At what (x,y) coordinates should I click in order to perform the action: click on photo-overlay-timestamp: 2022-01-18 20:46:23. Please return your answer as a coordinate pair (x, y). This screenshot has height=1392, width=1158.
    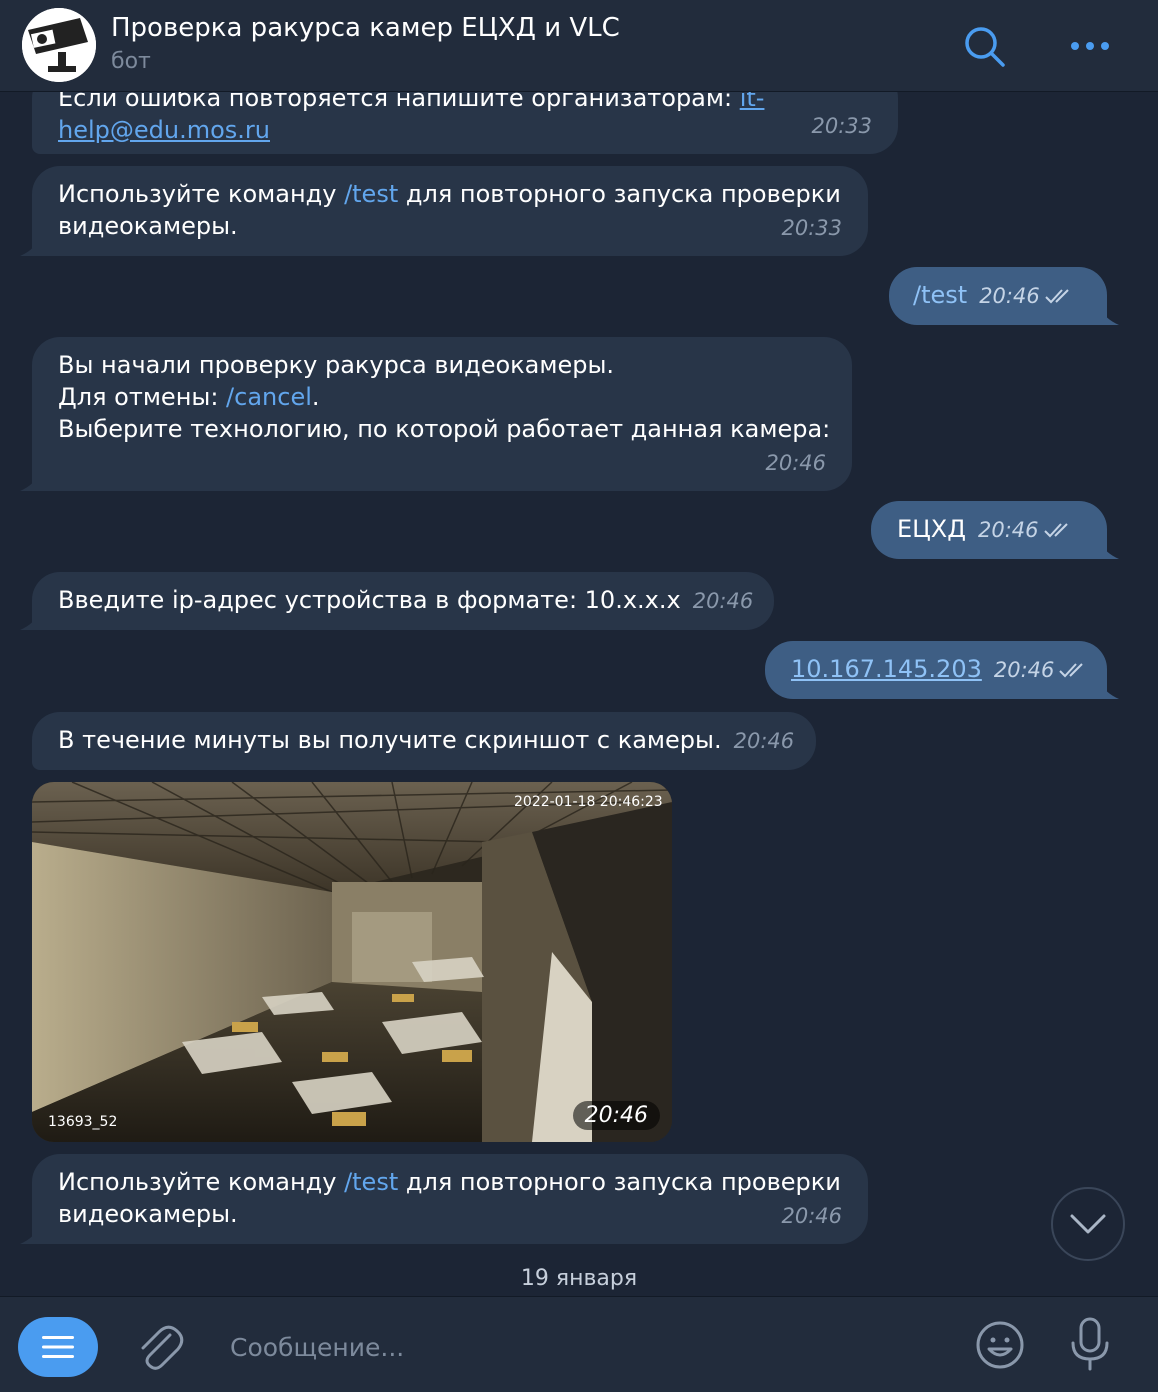
    Looking at the image, I should click on (588, 802).